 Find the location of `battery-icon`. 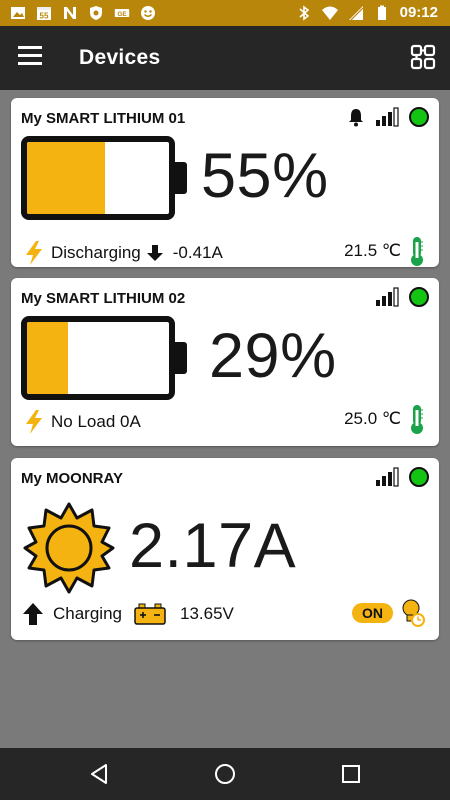

battery-icon is located at coordinates (381, 12).